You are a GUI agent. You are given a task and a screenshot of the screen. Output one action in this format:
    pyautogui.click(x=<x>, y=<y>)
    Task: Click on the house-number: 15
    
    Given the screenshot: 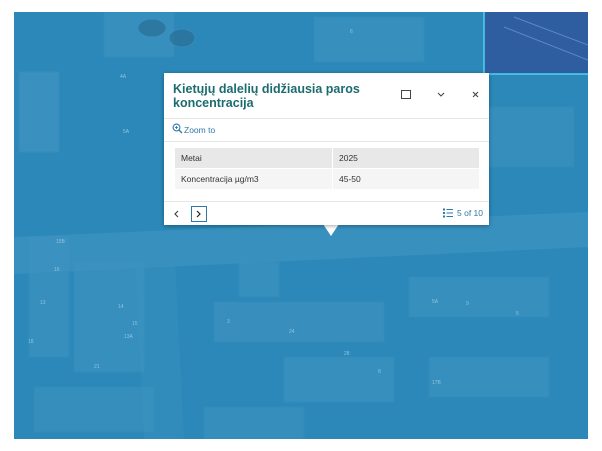 What is the action you would take?
    pyautogui.click(x=135, y=324)
    